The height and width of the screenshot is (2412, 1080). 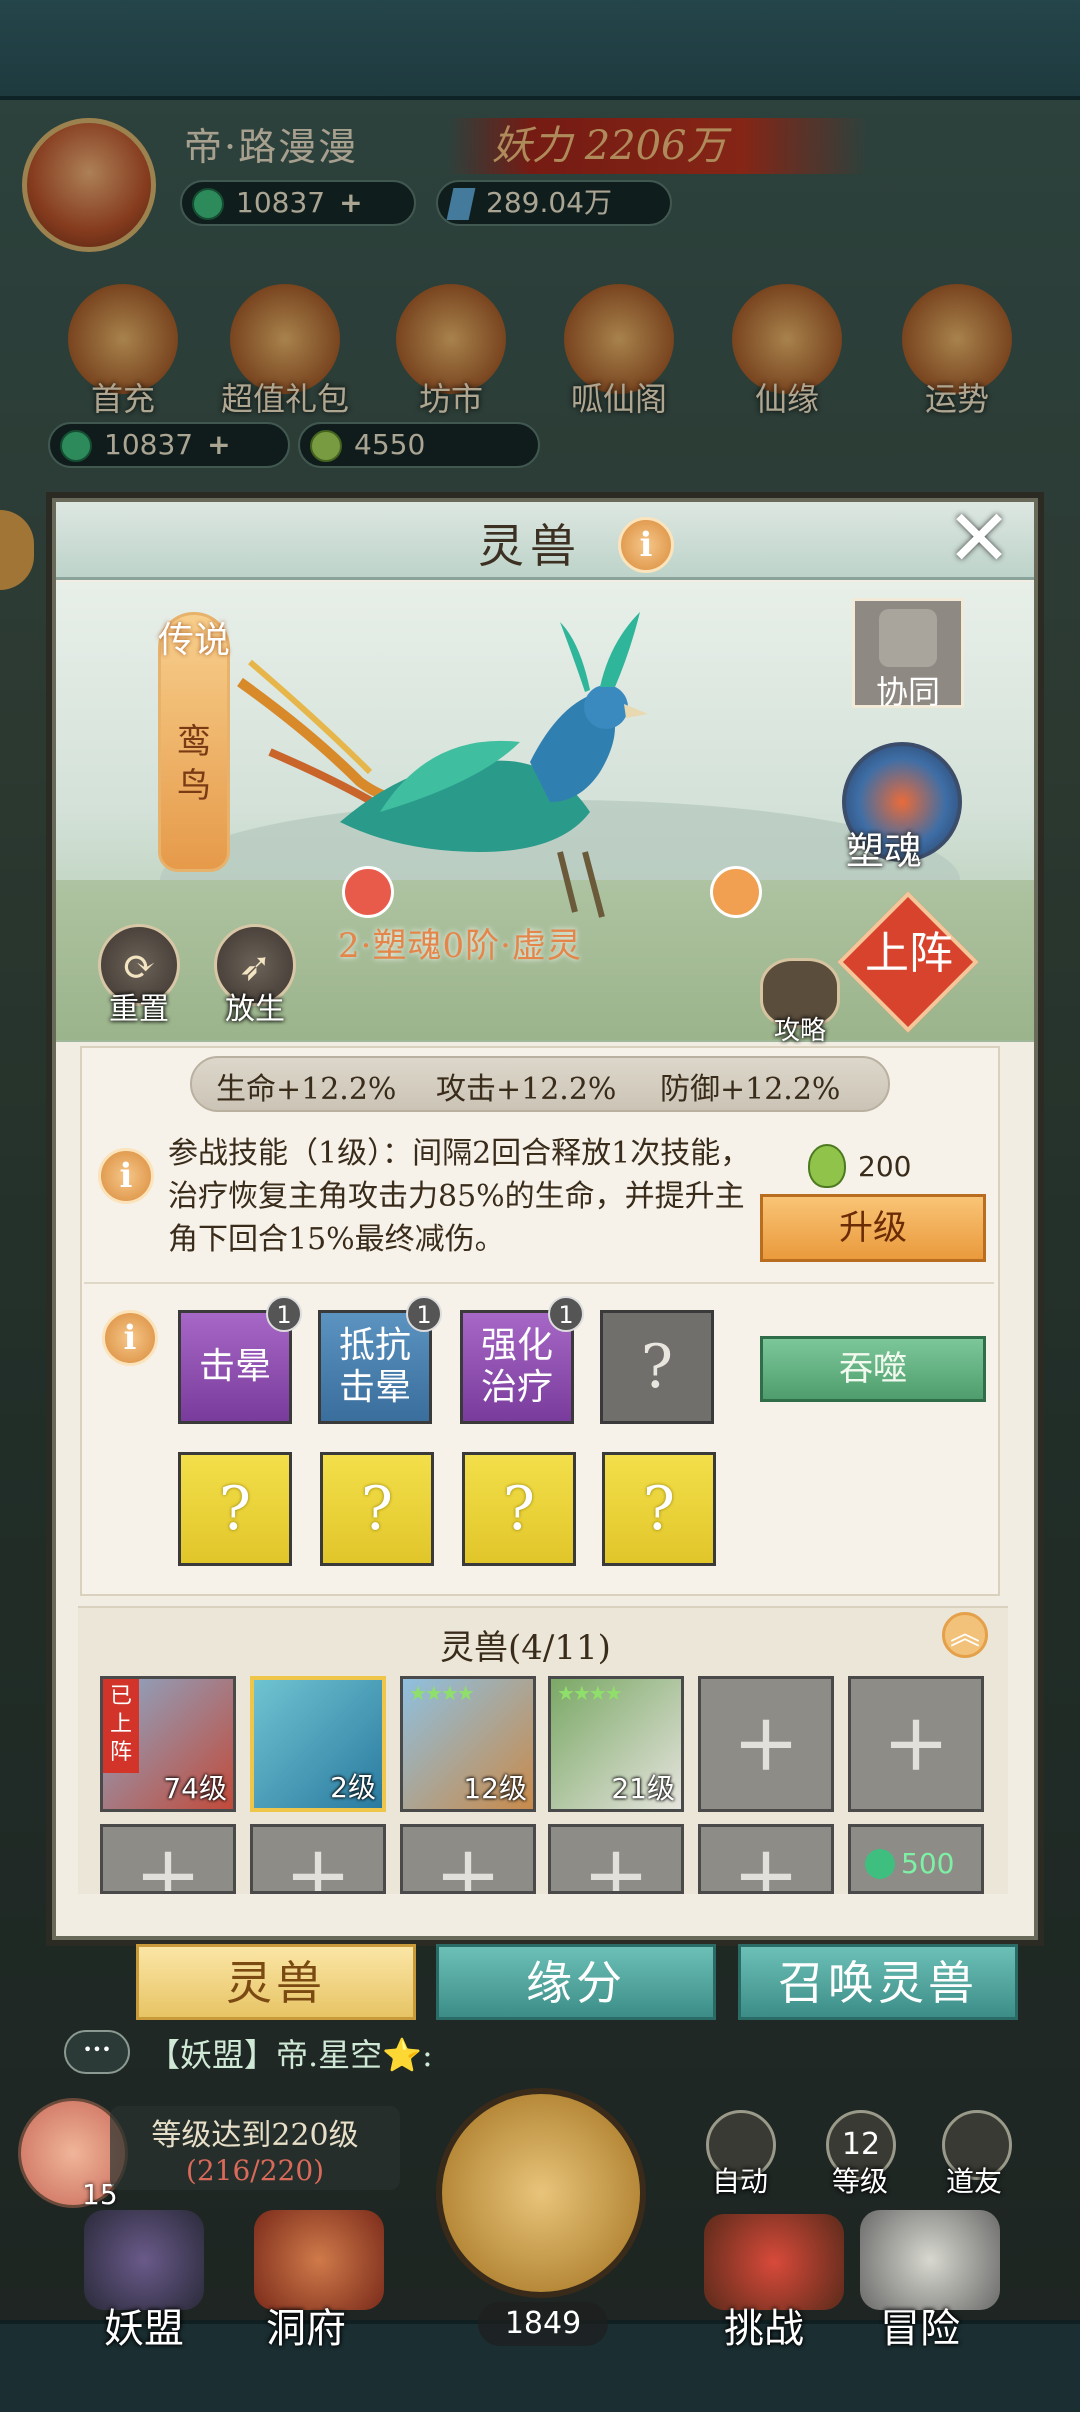 I want to click on synergy-button: 协同, so click(x=908, y=654).